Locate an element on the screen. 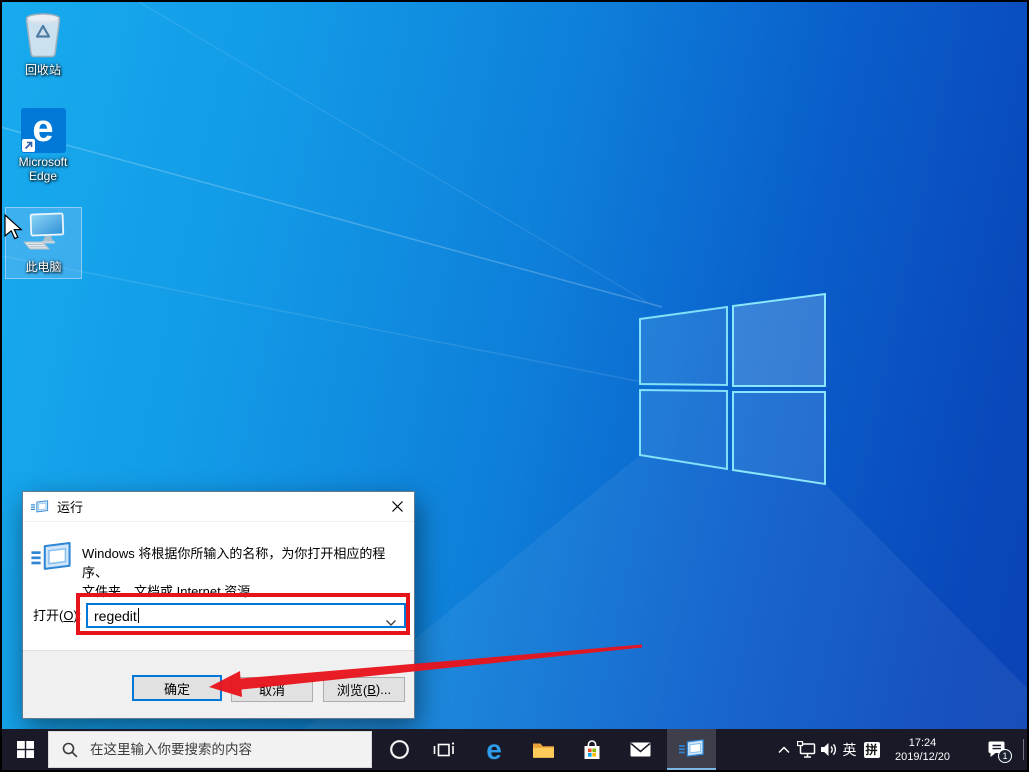  file-explorer-icon is located at coordinates (543, 750).